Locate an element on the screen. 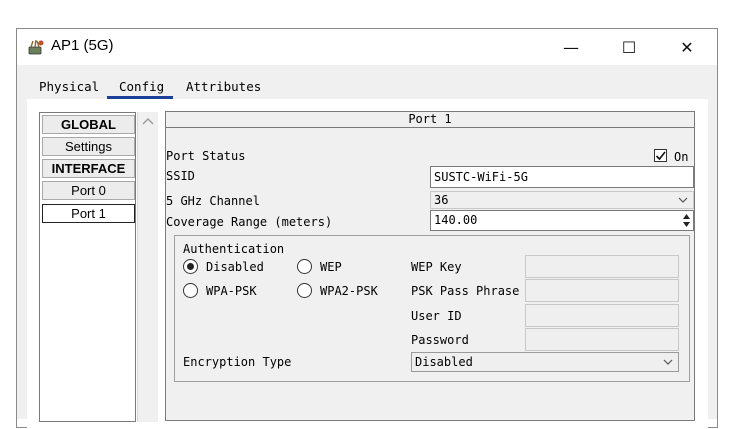 Image resolution: width=733 pixels, height=429 pixels. radio-wep is located at coordinates (304, 266).